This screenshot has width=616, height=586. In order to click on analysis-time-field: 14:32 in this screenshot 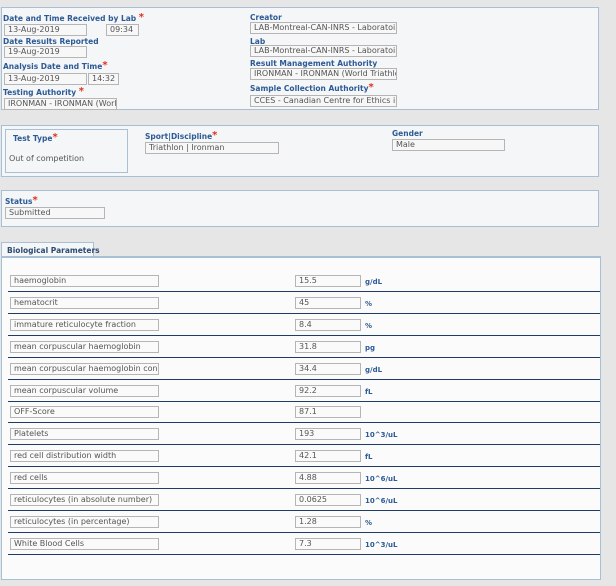, I will do `click(103, 79)`.